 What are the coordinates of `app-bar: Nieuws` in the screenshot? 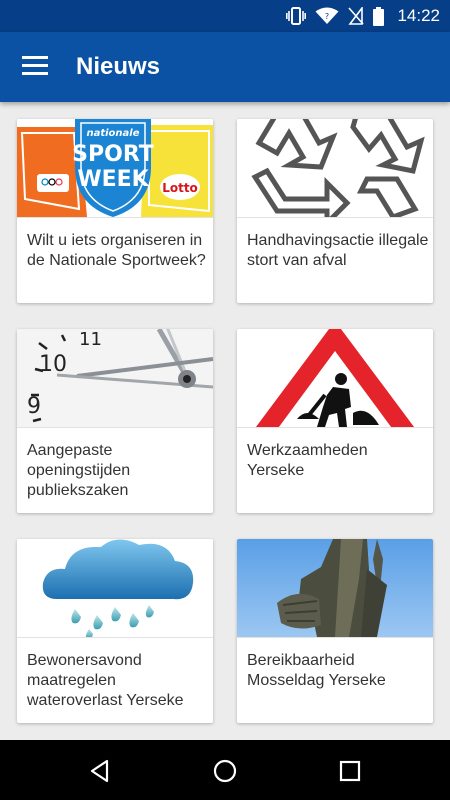 It's located at (225, 67).